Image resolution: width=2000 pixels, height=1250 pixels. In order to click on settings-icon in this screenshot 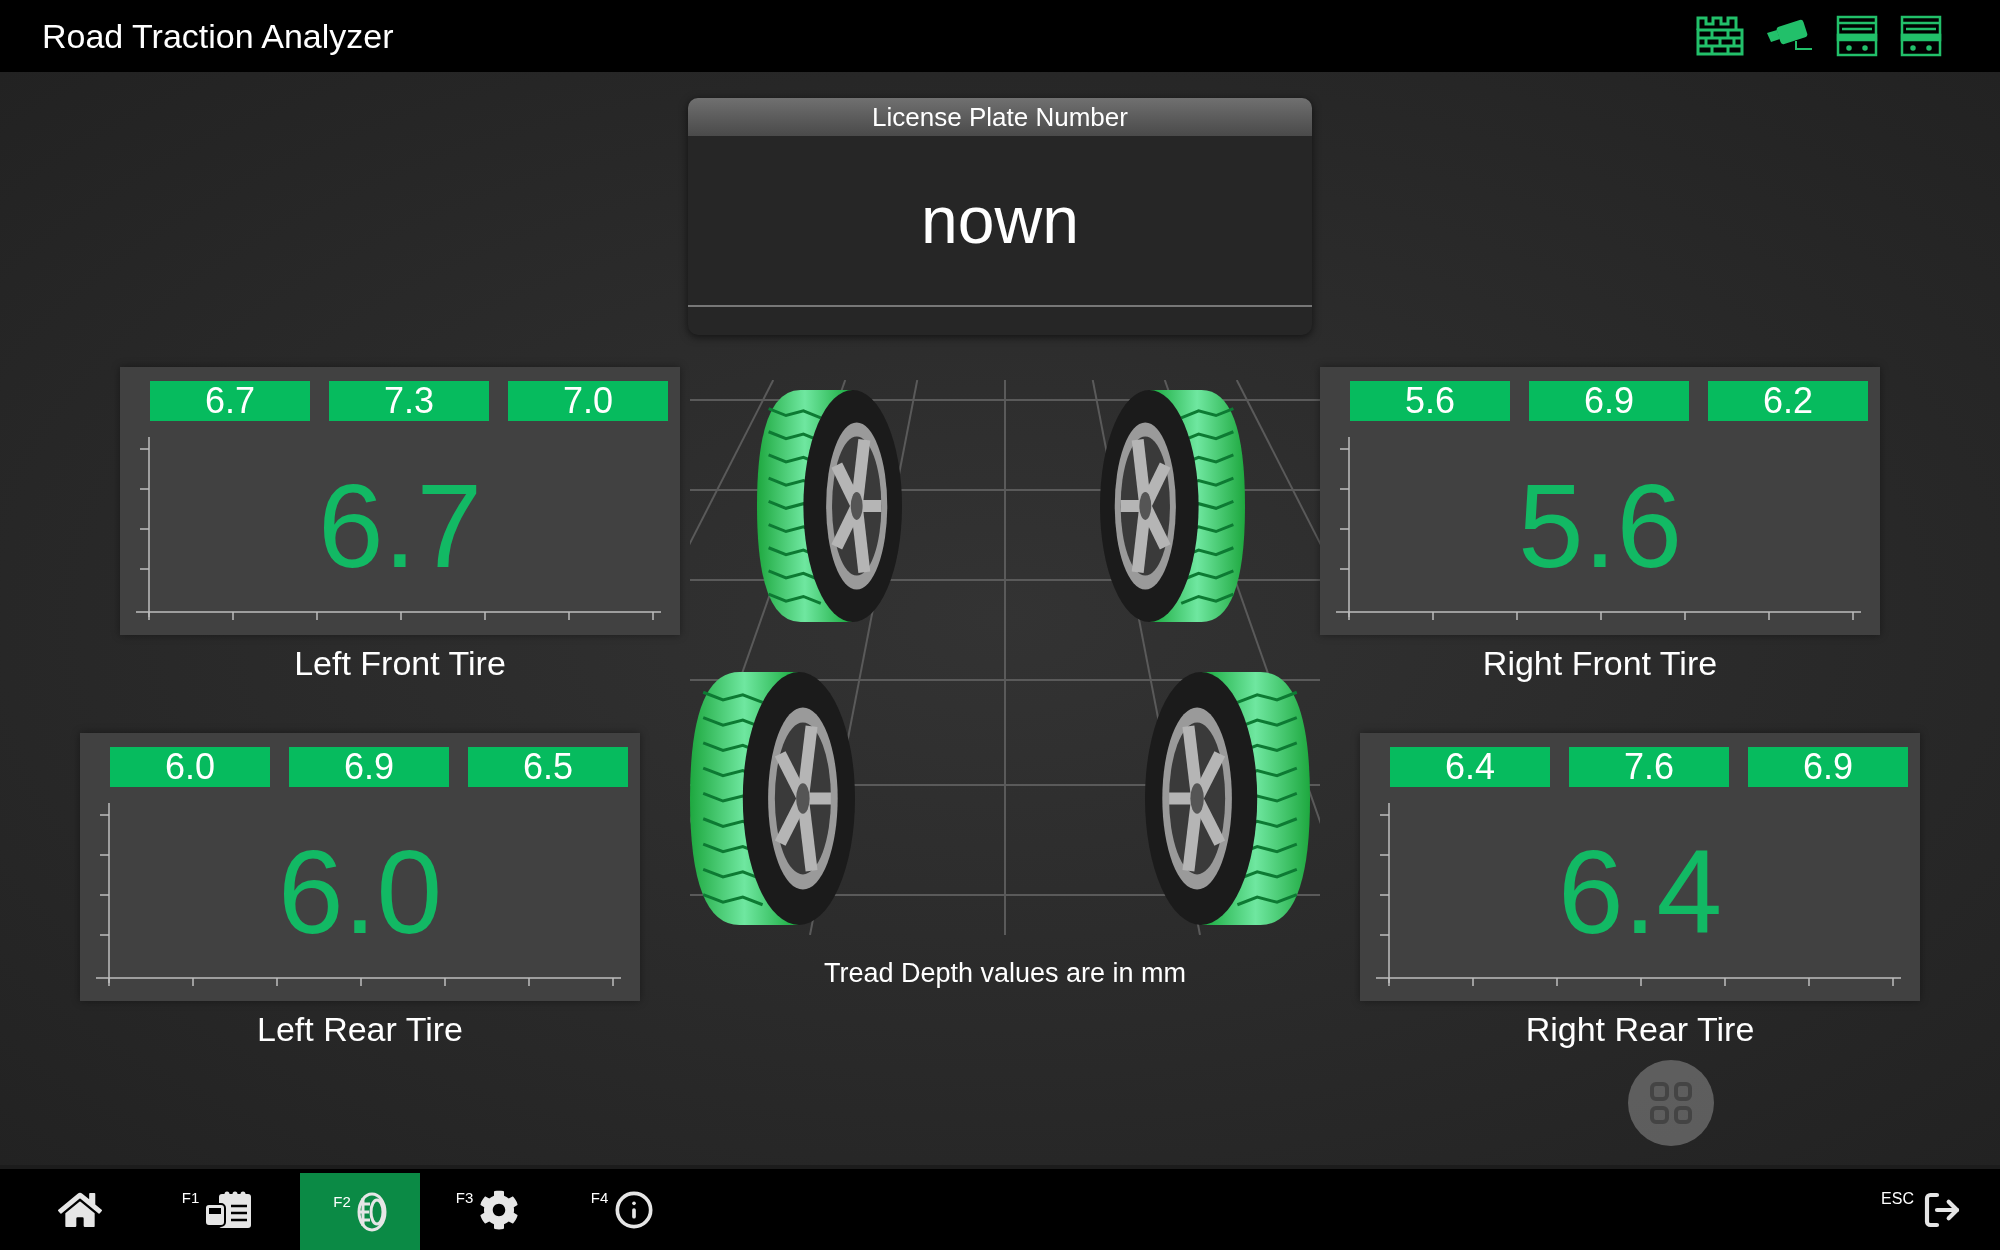, I will do `click(499, 1209)`.